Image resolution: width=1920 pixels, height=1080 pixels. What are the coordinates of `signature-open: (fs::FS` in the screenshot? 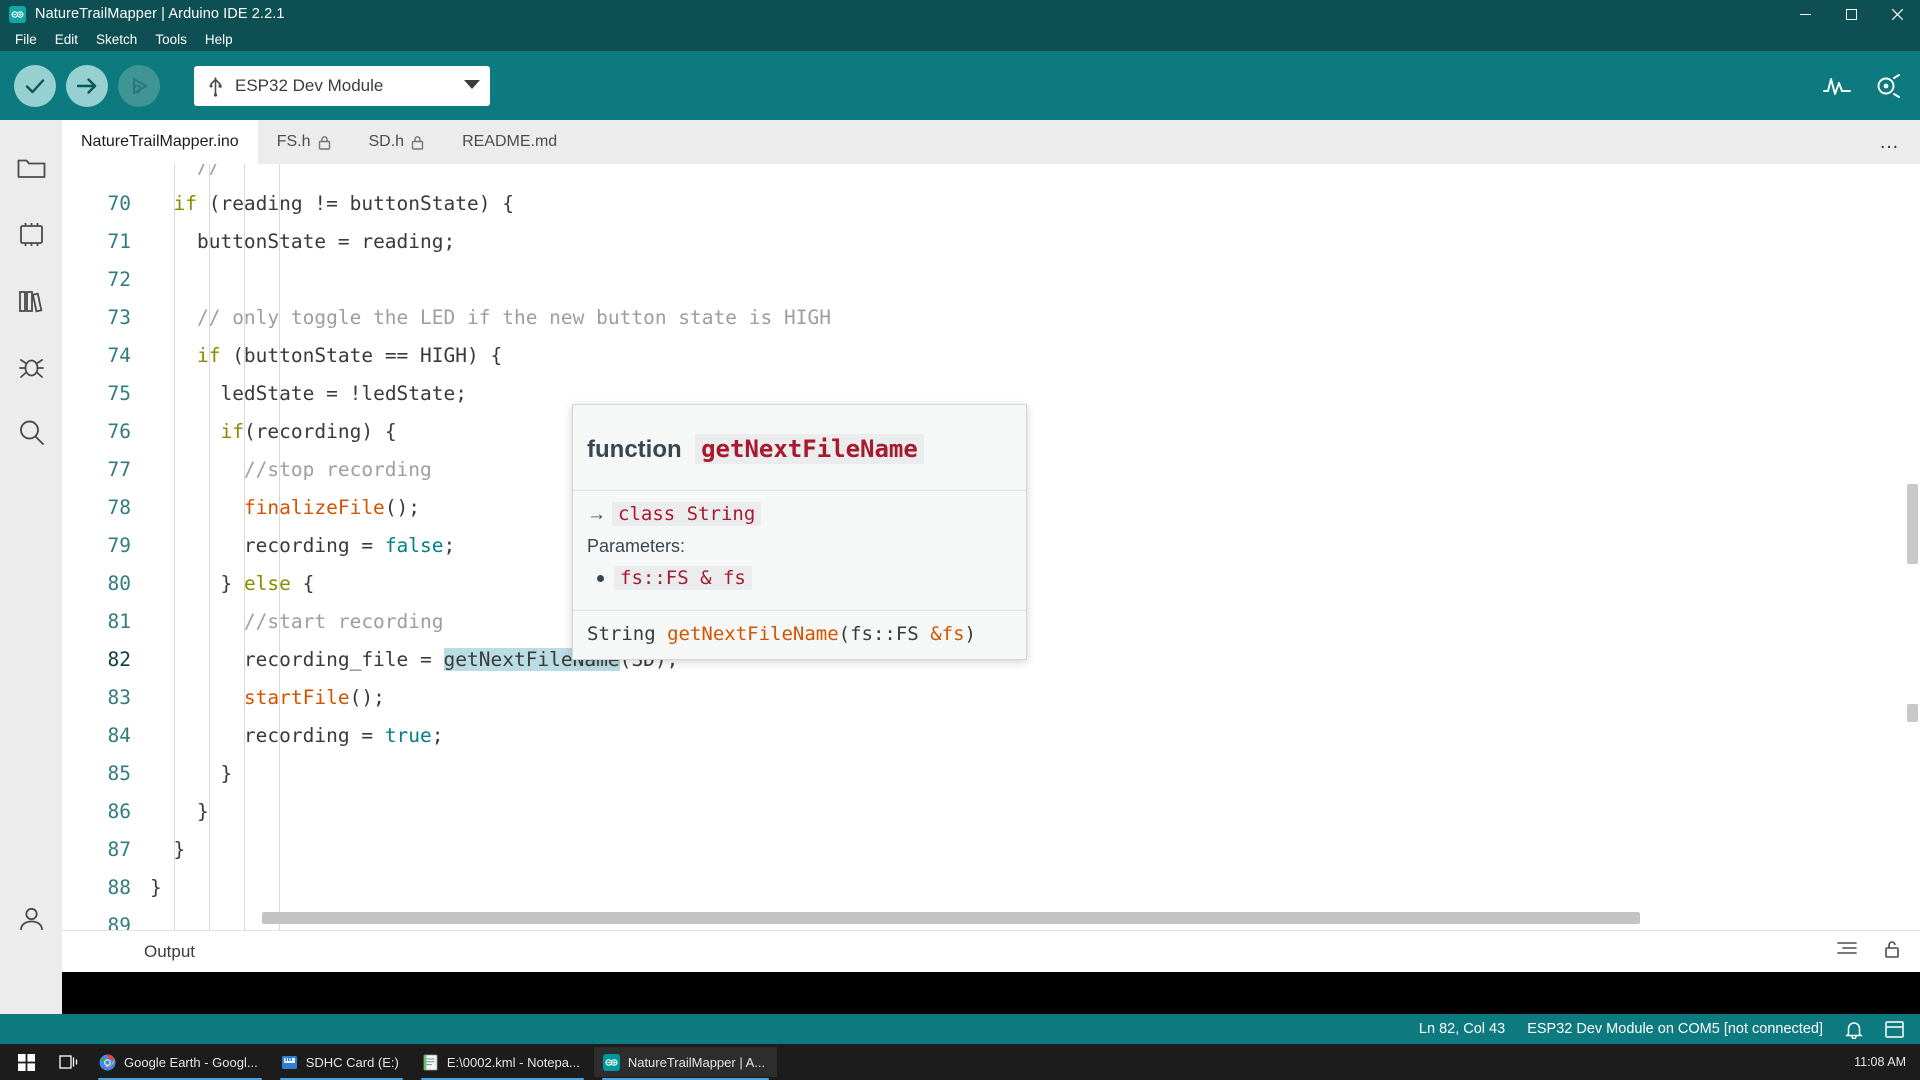 It's located at (884, 634).